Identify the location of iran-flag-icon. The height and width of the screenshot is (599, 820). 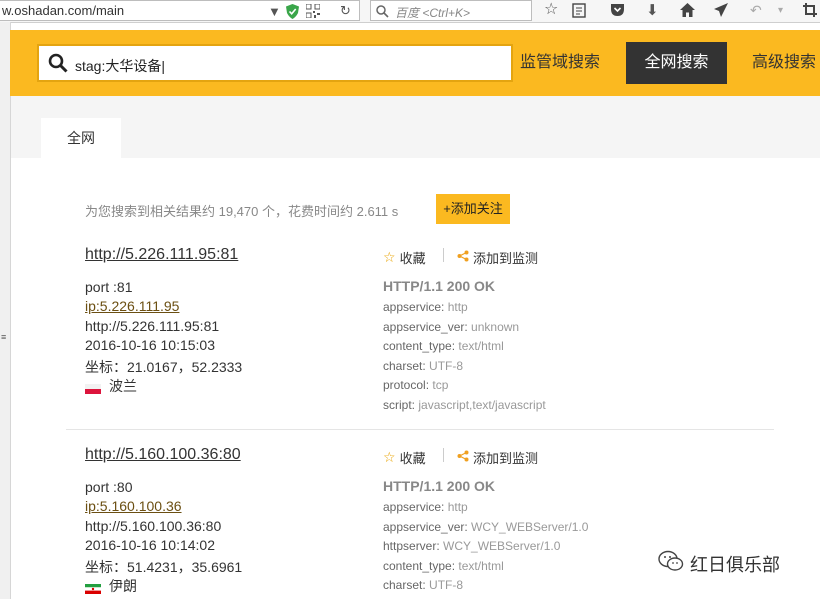
(93, 588).